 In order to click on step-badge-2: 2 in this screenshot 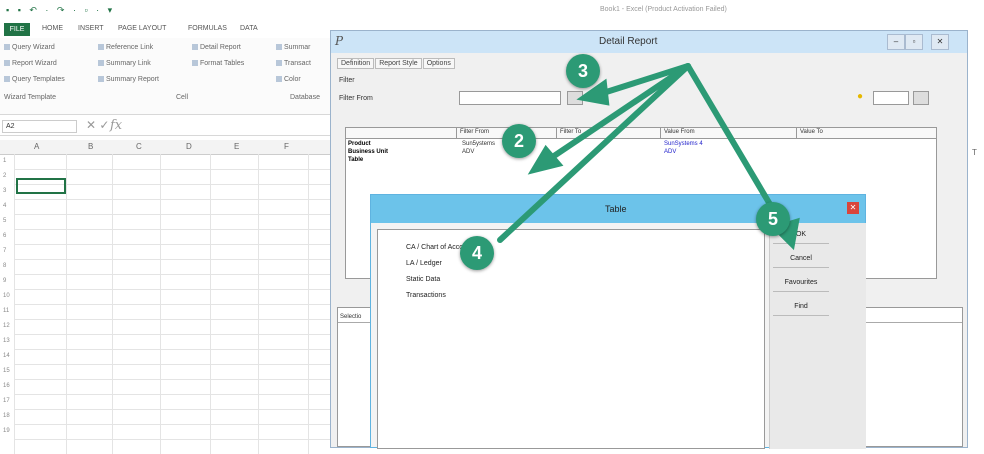, I will do `click(519, 141)`.